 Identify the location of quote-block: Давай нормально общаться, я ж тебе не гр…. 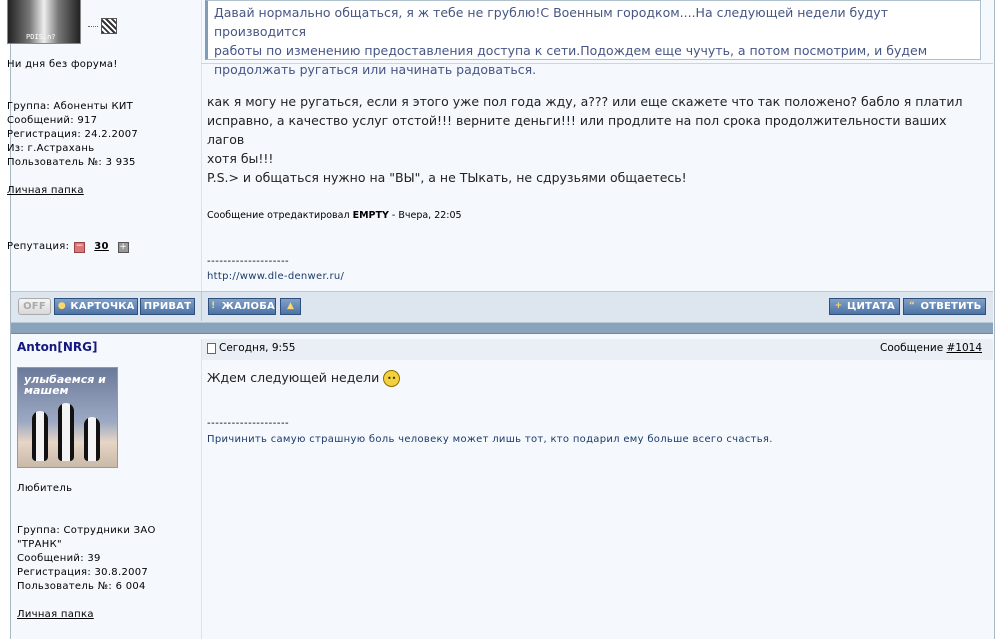
(593, 38).